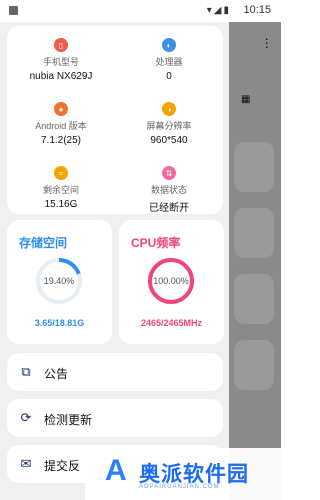 The height and width of the screenshot is (500, 320). Describe the element at coordinates (56, 374) in the screenshot. I see `menu-item-label: 公告` at that location.